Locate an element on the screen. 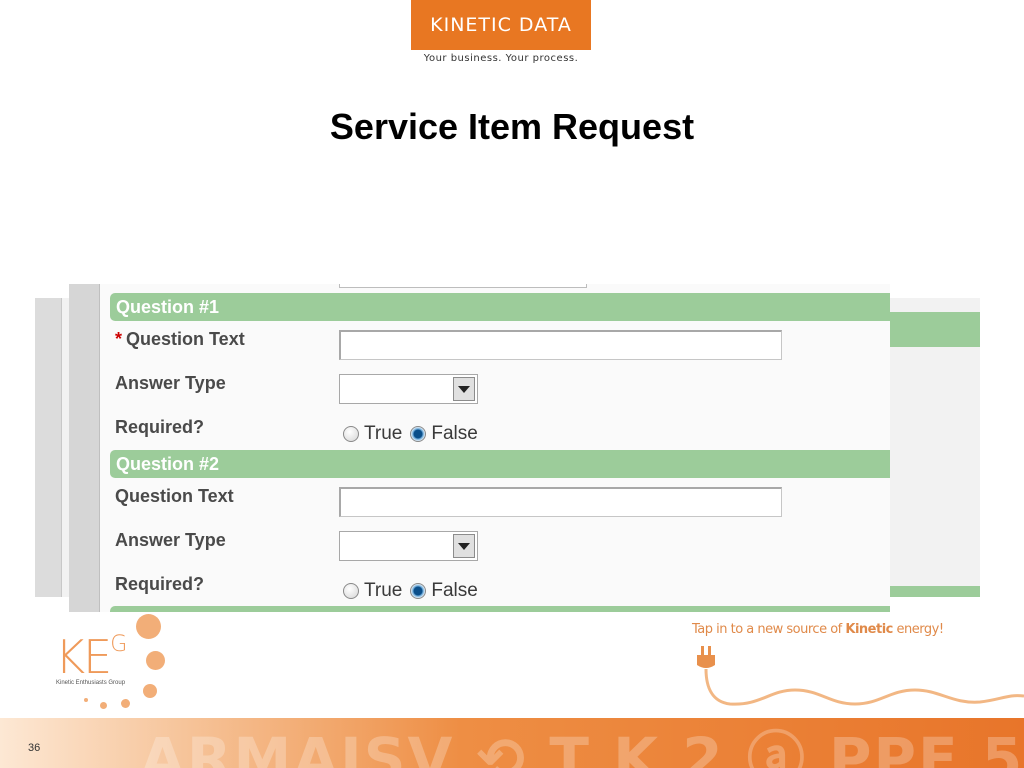 This screenshot has height=768, width=1024. section-header-next is located at coordinates (500, 609).